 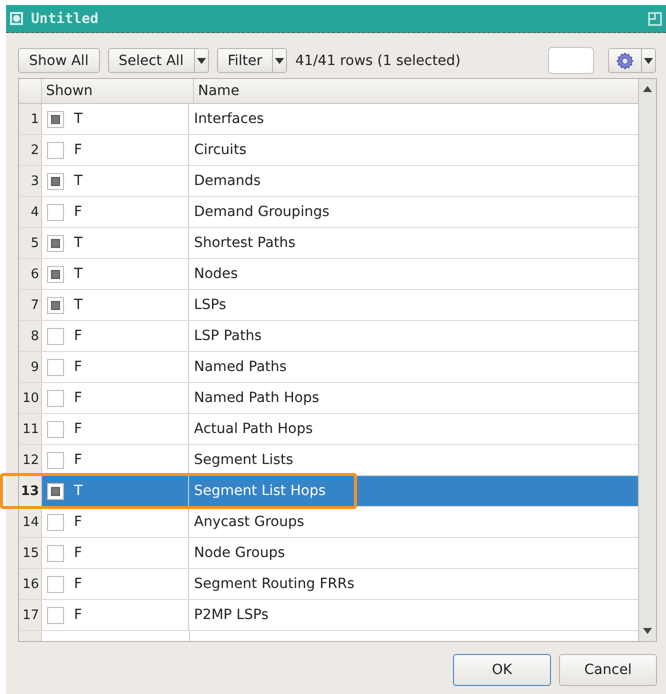 I want to click on table-row: 14 F Anycast Groups, so click(x=328, y=522).